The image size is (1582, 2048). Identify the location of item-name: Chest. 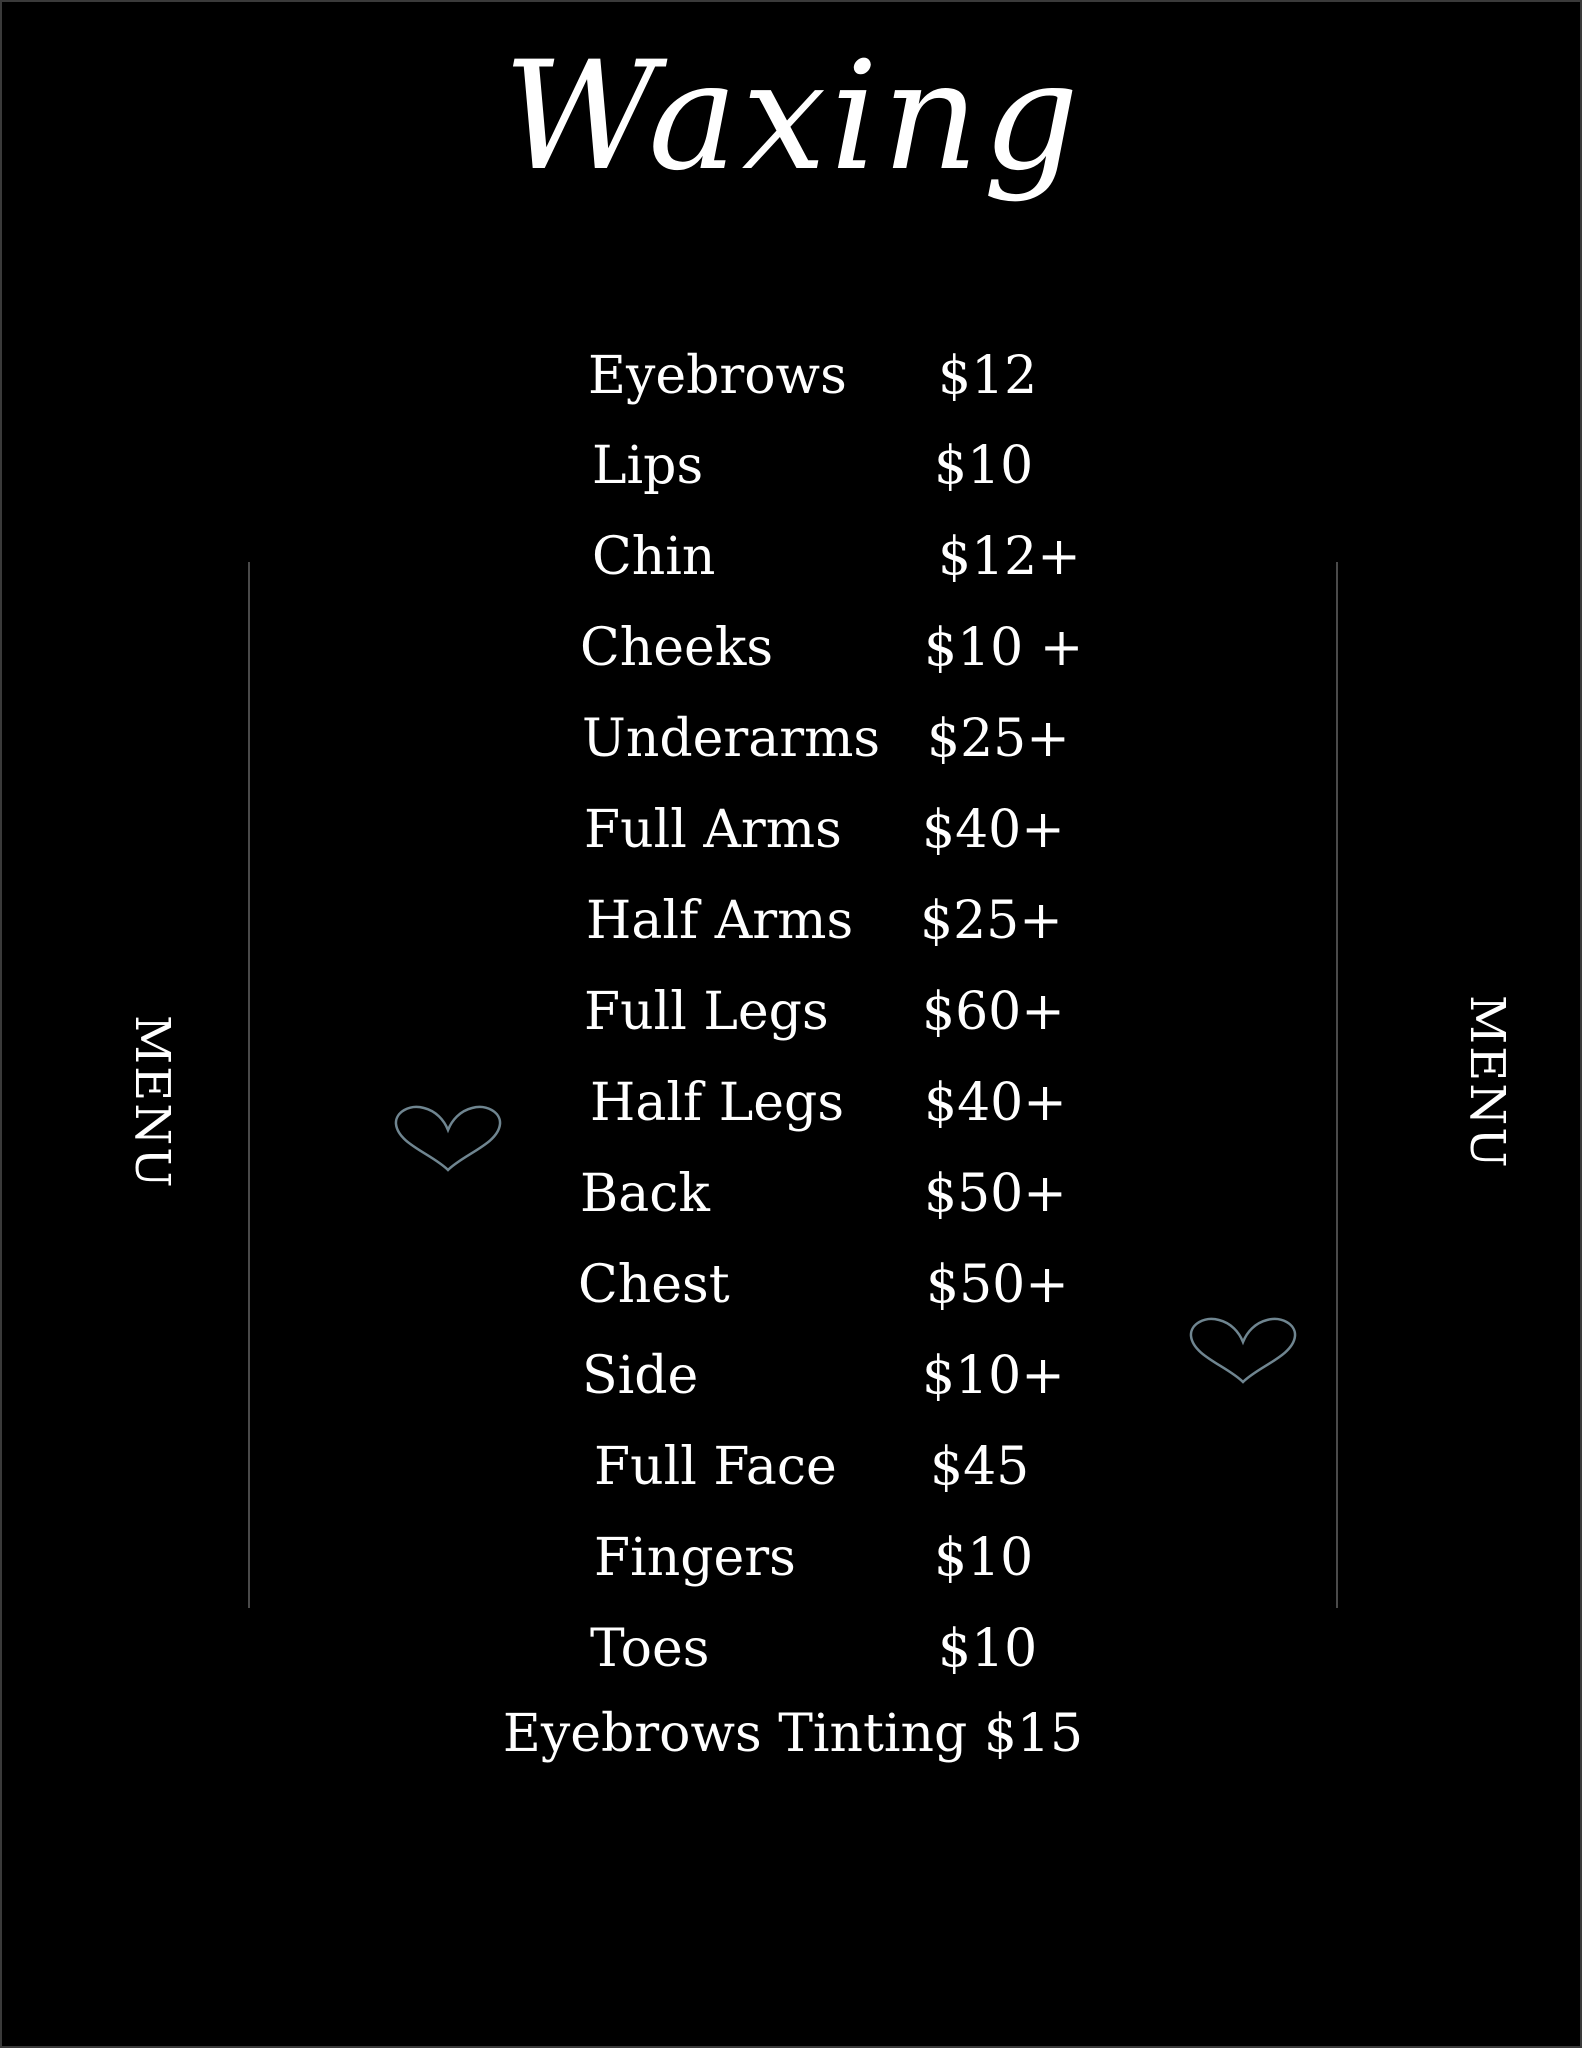
(654, 1285).